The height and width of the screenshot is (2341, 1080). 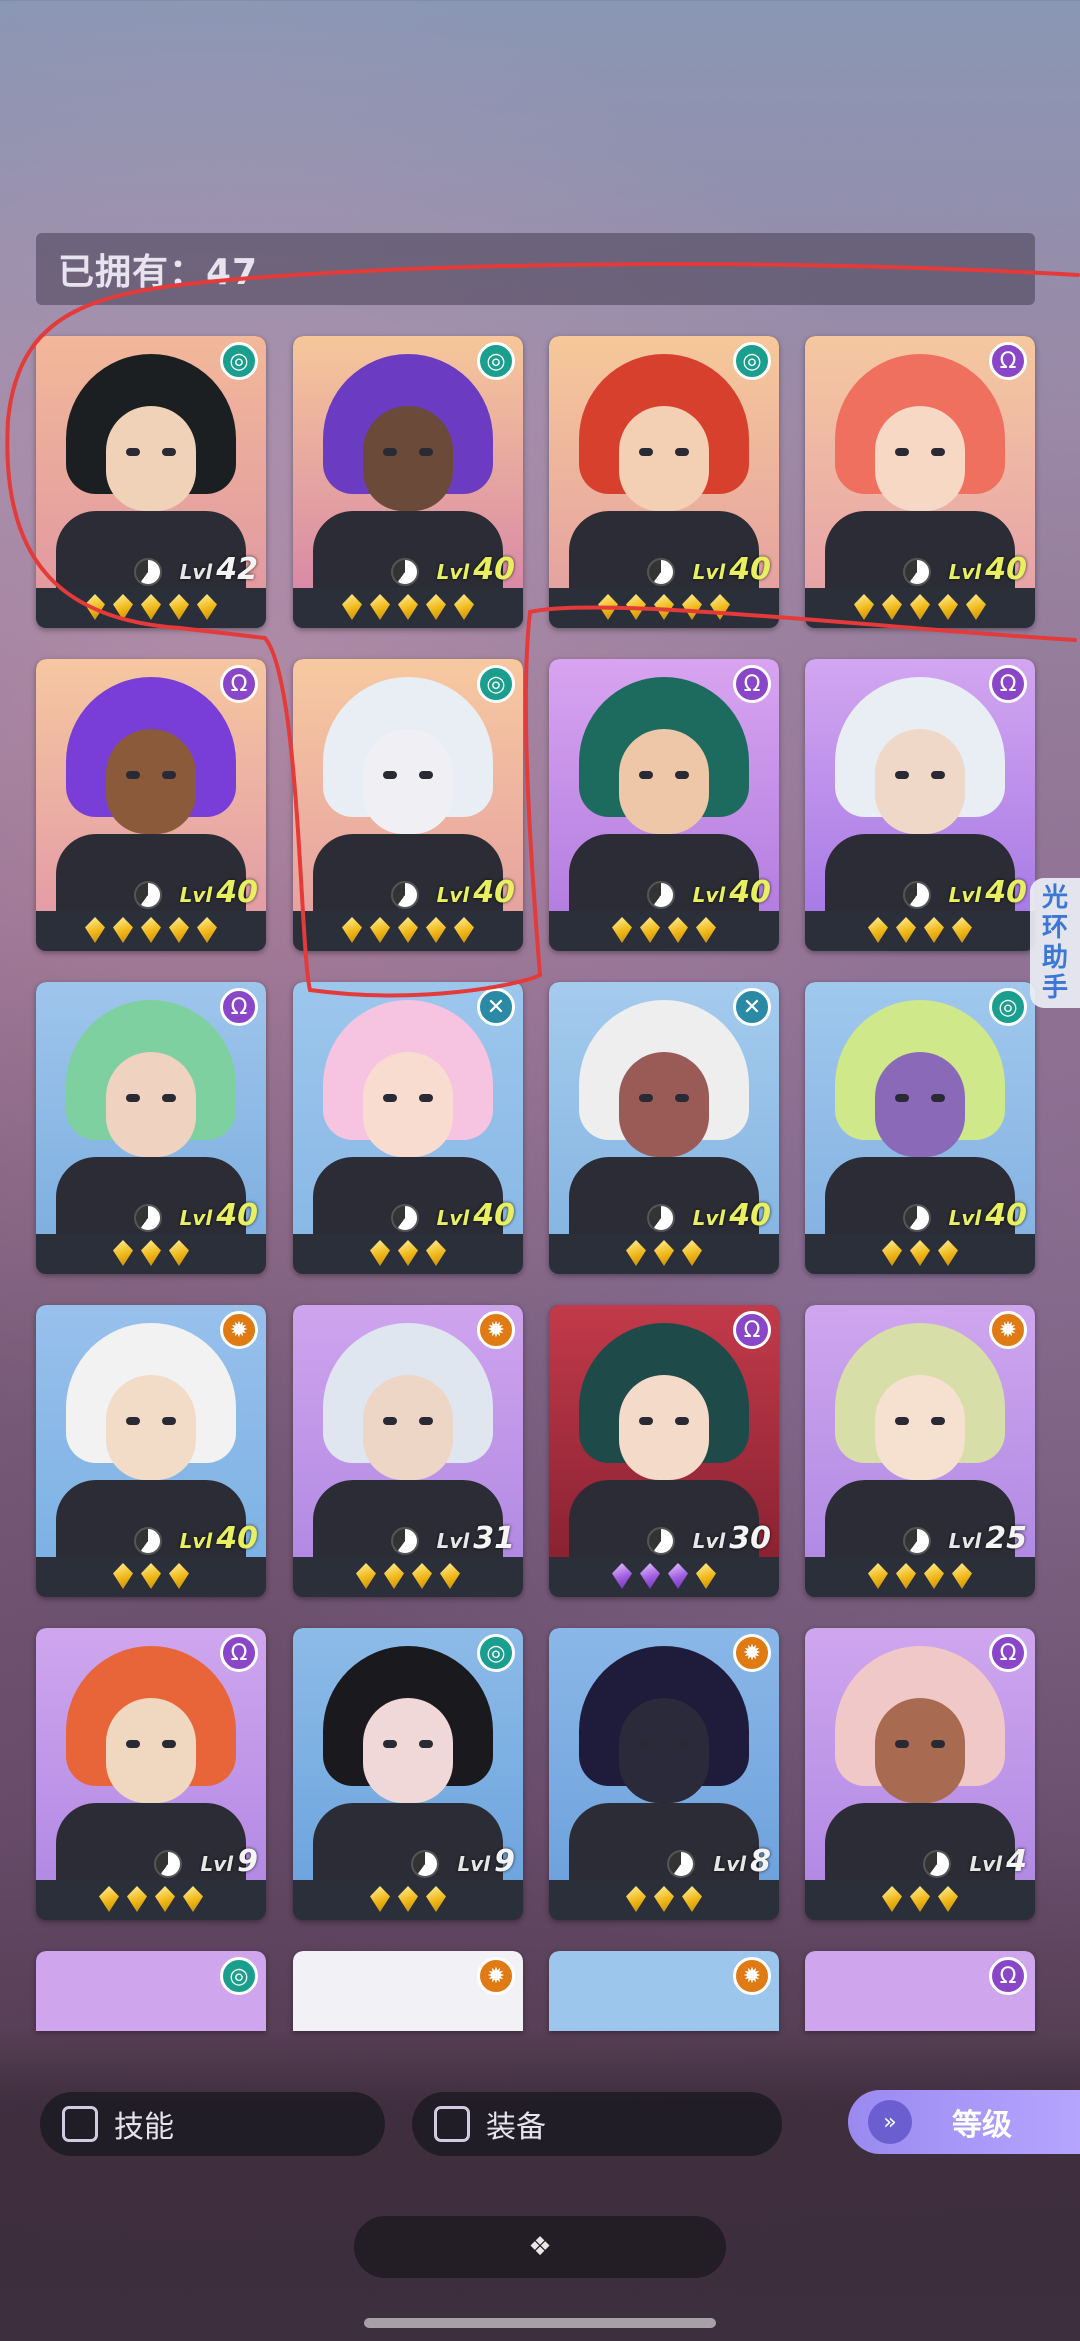 I want to click on hero-level: Lvl 4, so click(x=998, y=1861).